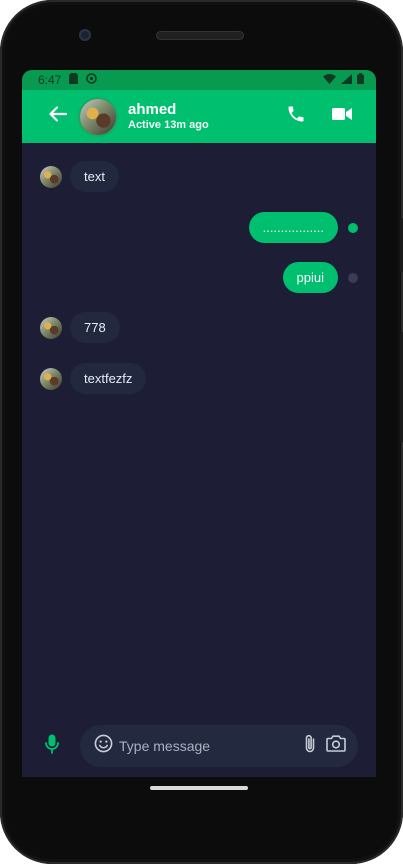 The image size is (403, 864). Describe the element at coordinates (206, 116) in the screenshot. I see `contact-info: ahmed Active 13m ago` at that location.